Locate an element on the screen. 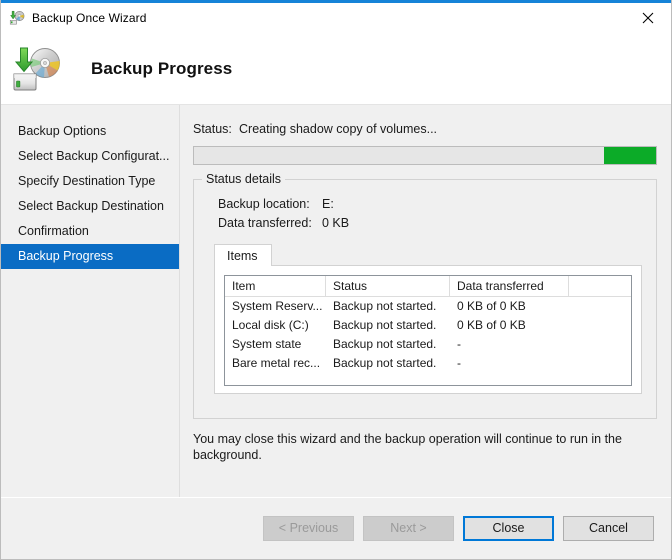  table-row: Bare metal rec... Backup not started. - is located at coordinates (428, 363).